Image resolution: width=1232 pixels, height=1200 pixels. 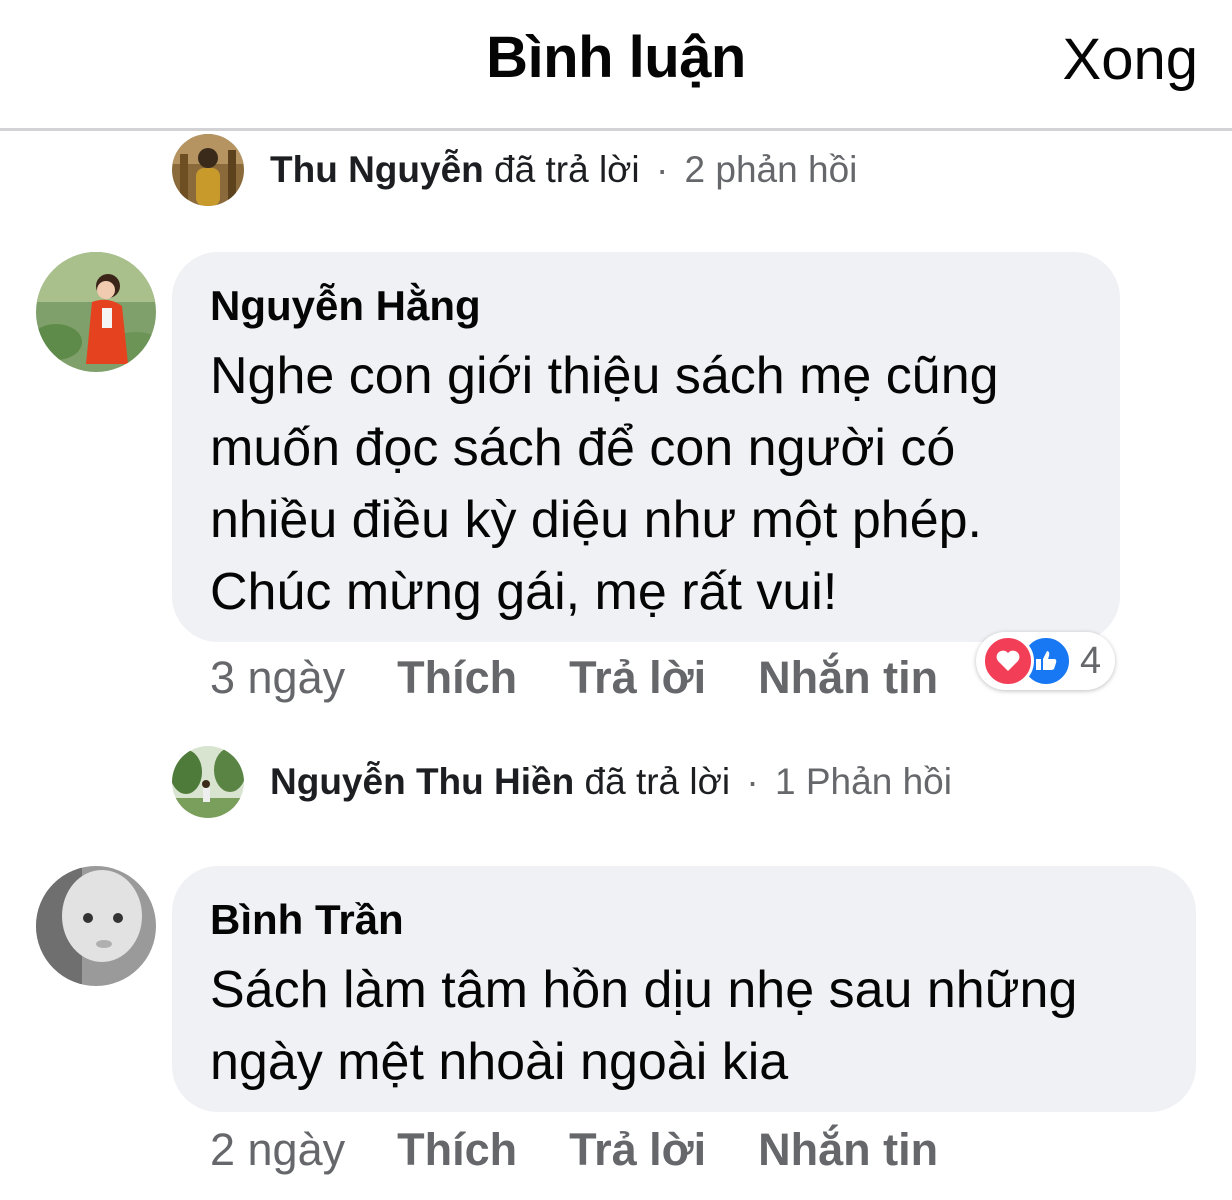 I want to click on reply-author-name: Thu Nguyễn, so click(x=377, y=169).